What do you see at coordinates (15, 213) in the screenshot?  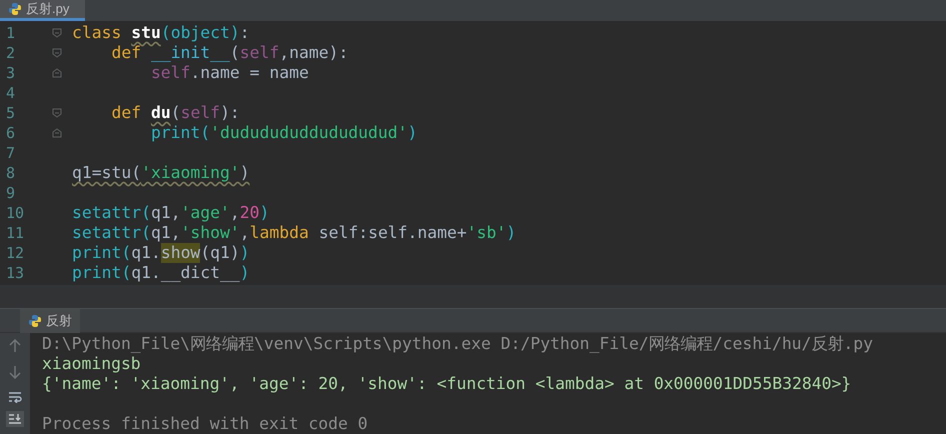 I see `line-number: 10` at bounding box center [15, 213].